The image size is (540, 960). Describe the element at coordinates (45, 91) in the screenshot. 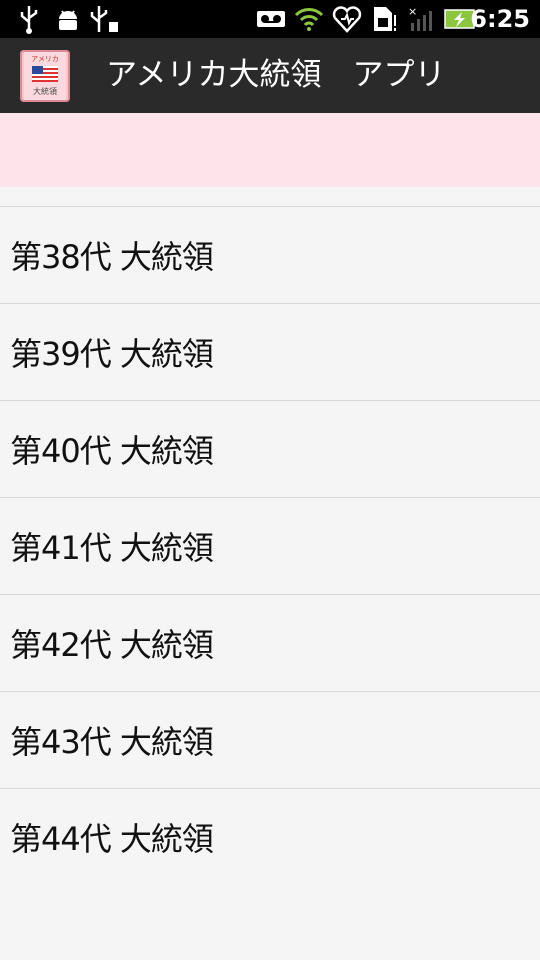

I see `app-icon-label-bottom: 大統領` at that location.